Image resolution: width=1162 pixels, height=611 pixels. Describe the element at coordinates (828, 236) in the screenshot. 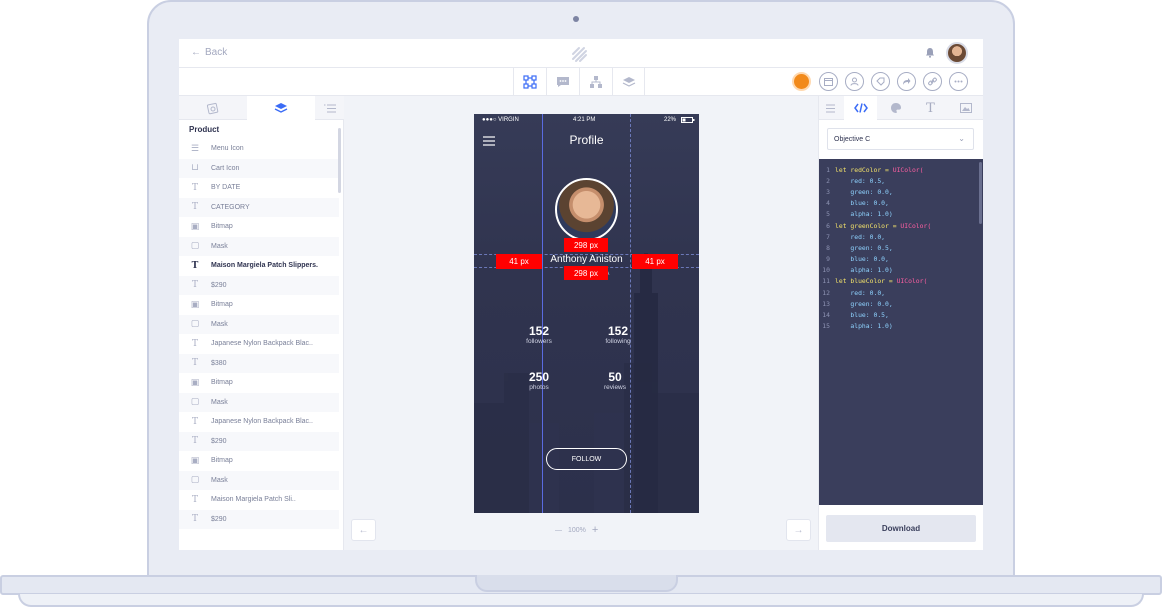

I see `line-number: 7` at that location.